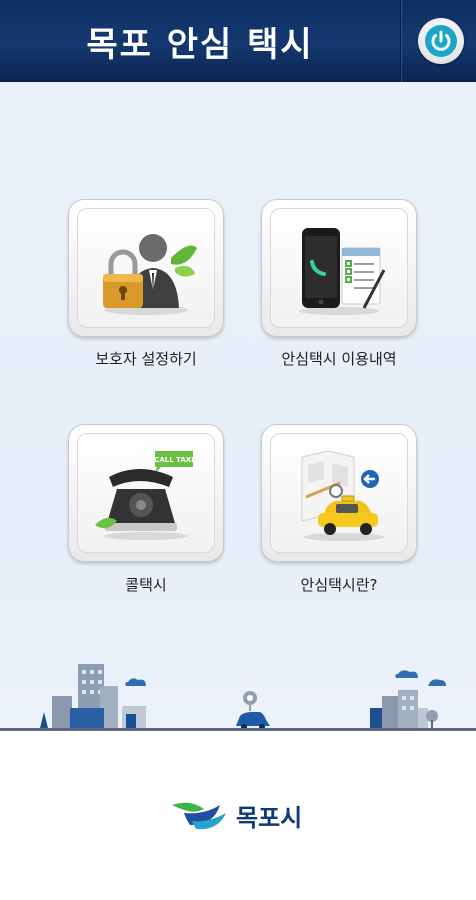 The width and height of the screenshot is (476, 900). I want to click on power-icon, so click(441, 41).